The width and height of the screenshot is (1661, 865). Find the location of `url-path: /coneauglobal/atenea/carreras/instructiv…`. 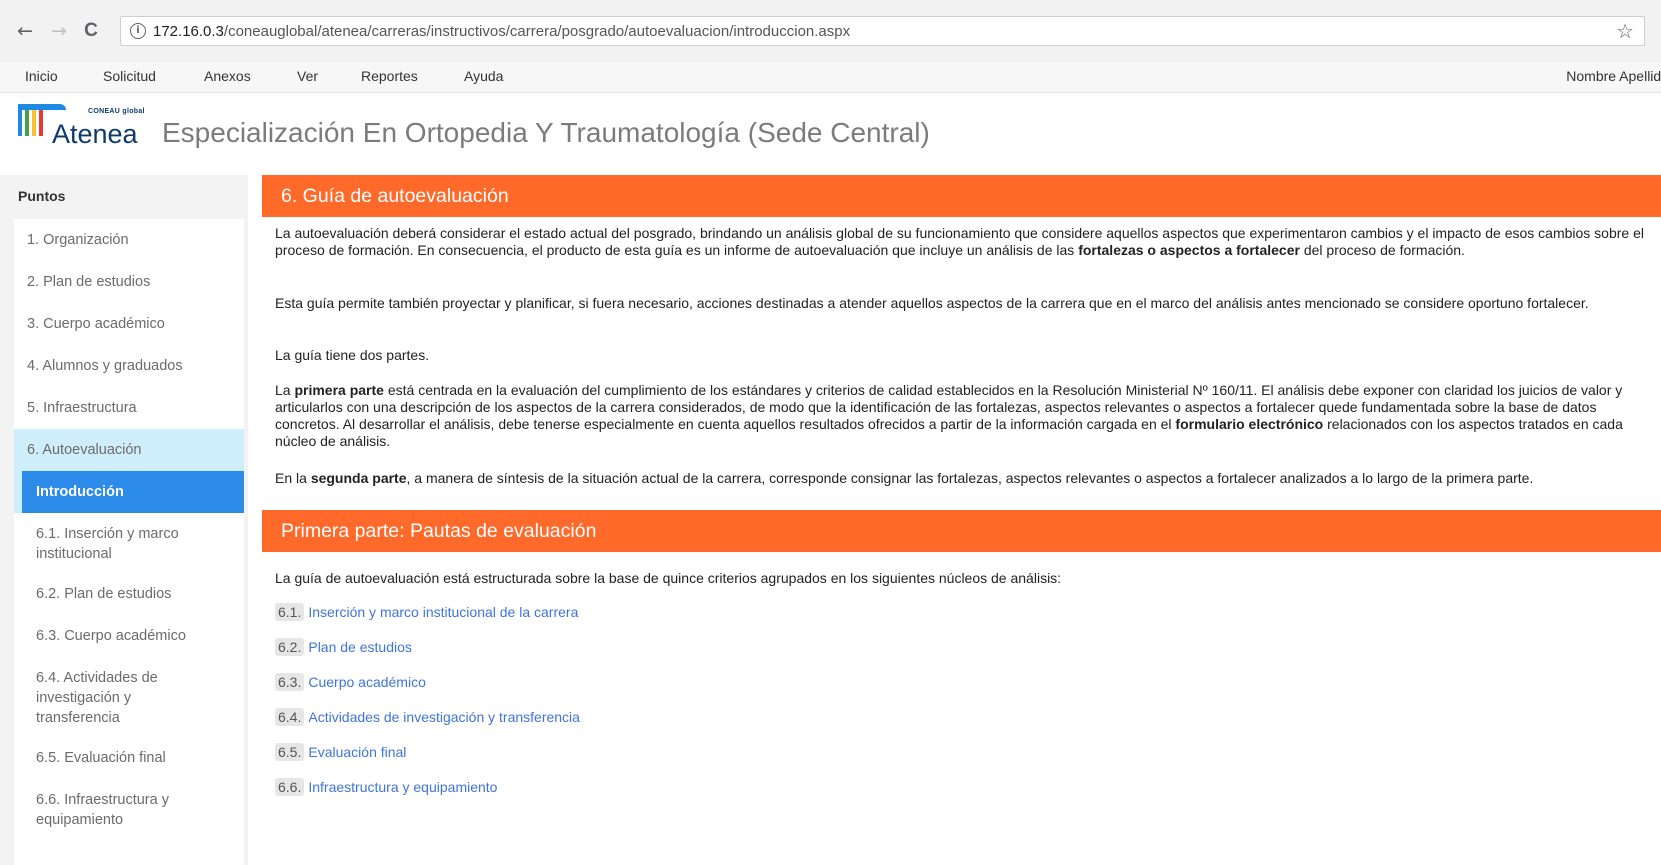

url-path: /coneauglobal/atenea/carreras/instructiv… is located at coordinates (537, 31).